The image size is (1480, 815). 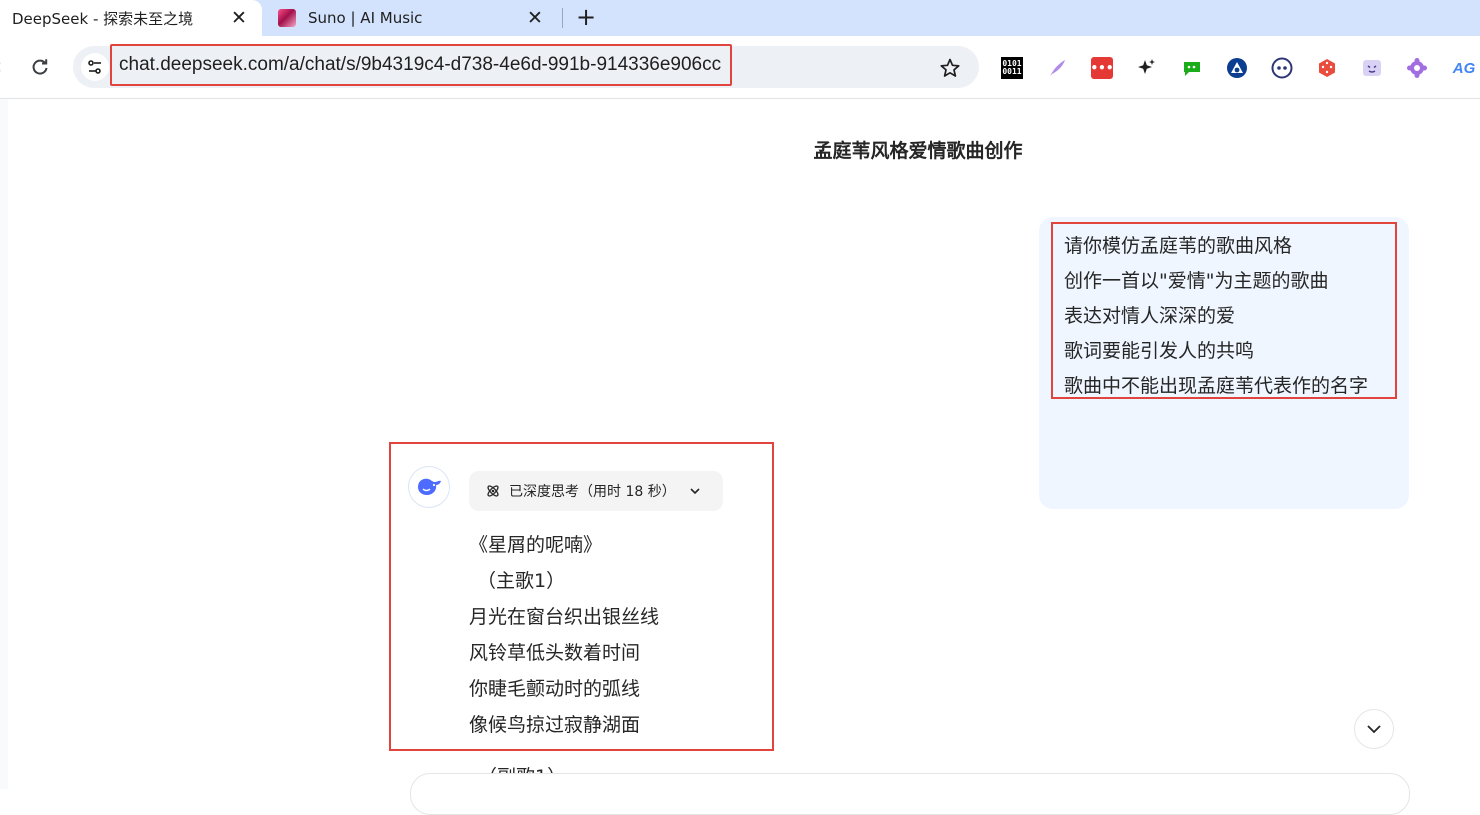 I want to click on ag-logo-icon: AG, so click(x=1464, y=68).